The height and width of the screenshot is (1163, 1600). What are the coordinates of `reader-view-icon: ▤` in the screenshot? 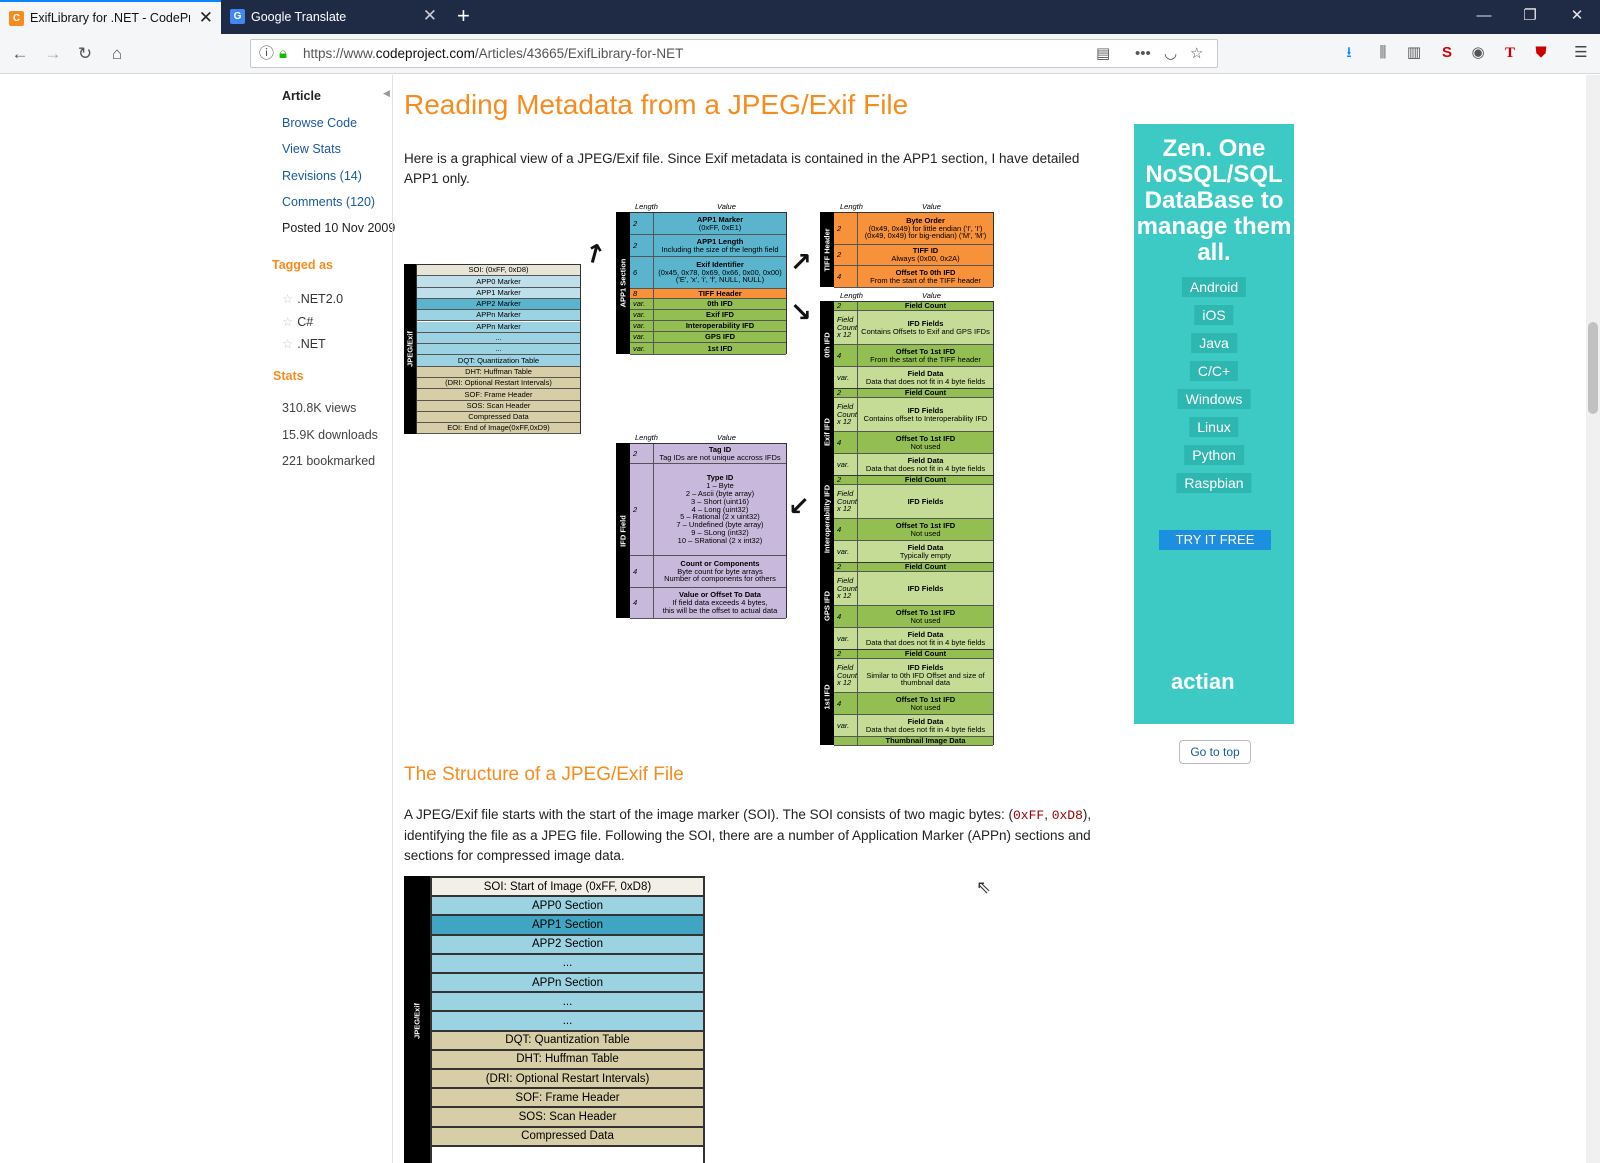 It's located at (1103, 54).